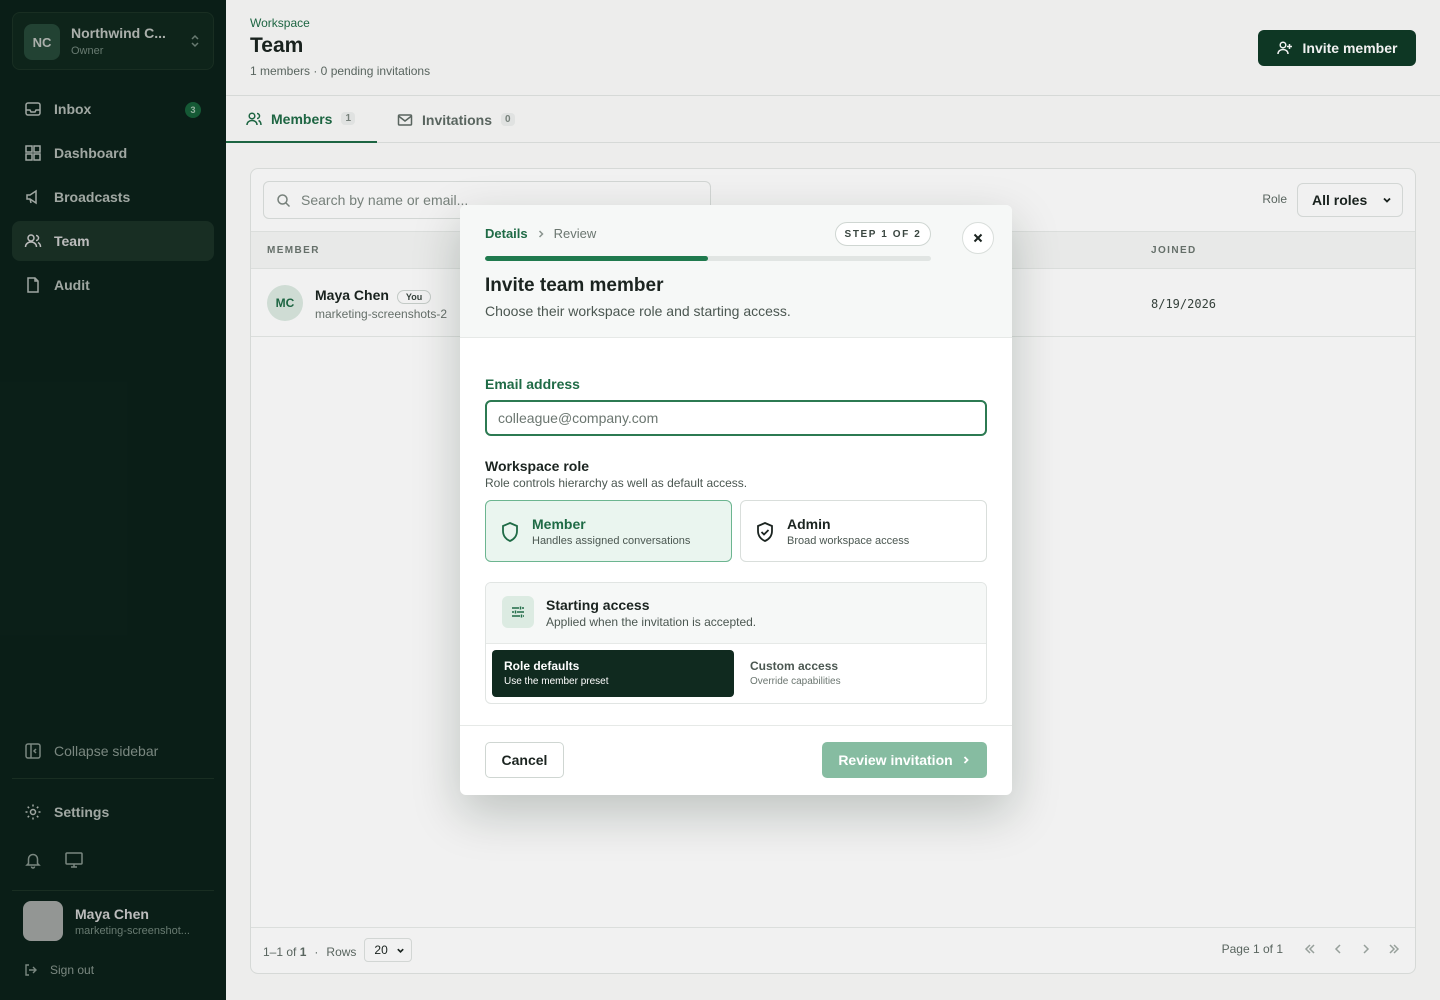  What do you see at coordinates (736, 418) in the screenshot?
I see `email-field` at bounding box center [736, 418].